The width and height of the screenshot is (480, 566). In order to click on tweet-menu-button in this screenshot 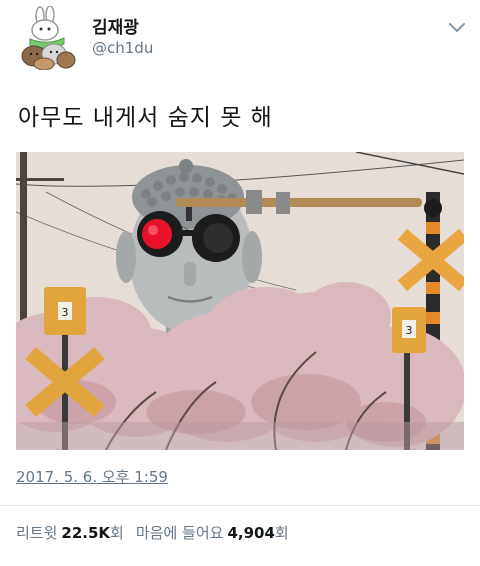, I will do `click(457, 28)`.